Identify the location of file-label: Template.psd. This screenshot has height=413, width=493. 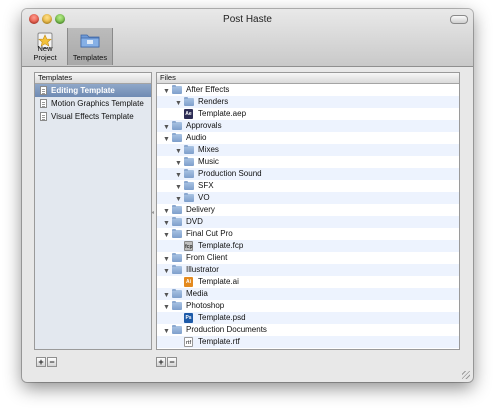
(222, 317).